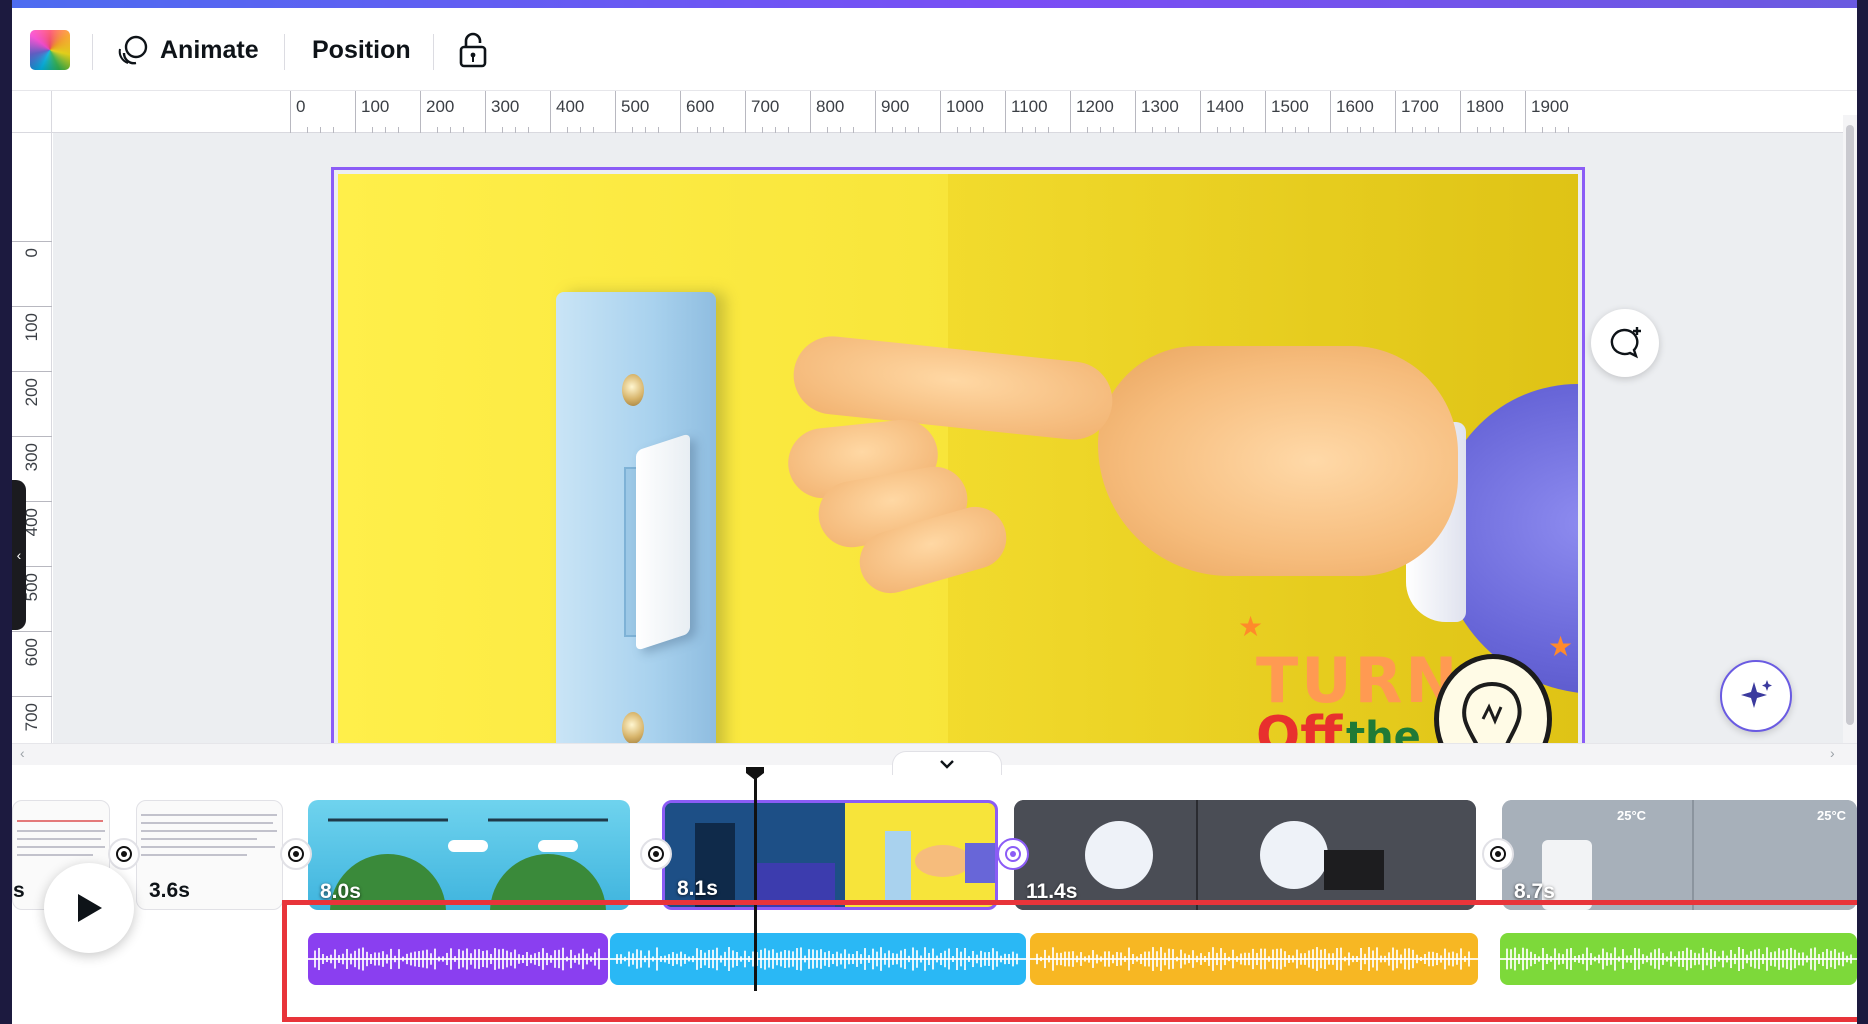  What do you see at coordinates (570, 106) in the screenshot?
I see `ruler-tick-label: 400` at bounding box center [570, 106].